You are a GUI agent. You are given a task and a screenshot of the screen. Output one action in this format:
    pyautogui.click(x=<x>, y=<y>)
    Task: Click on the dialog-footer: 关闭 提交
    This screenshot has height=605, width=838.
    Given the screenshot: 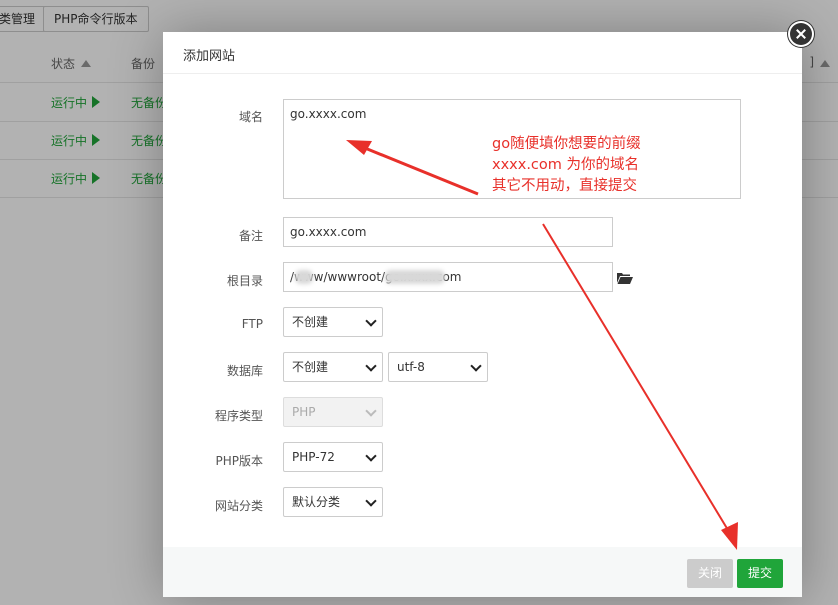 What is the action you would take?
    pyautogui.click(x=482, y=572)
    